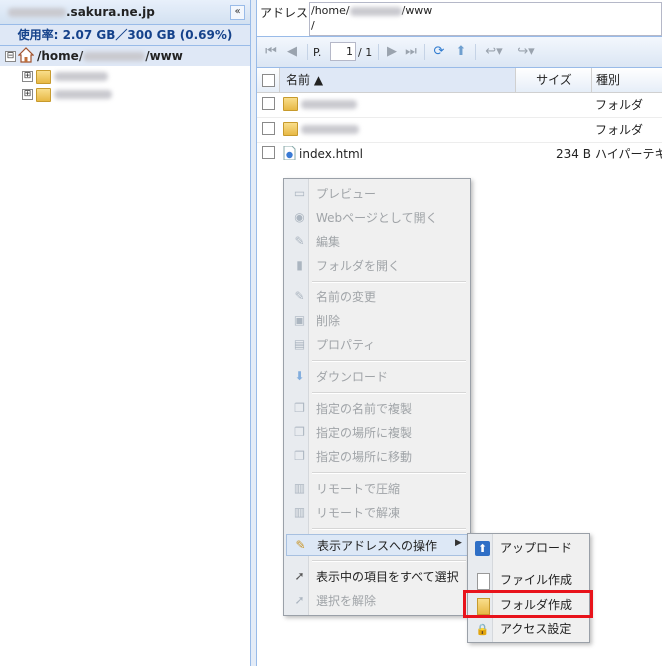  I want to click on select-all-checkbox, so click(268, 80).